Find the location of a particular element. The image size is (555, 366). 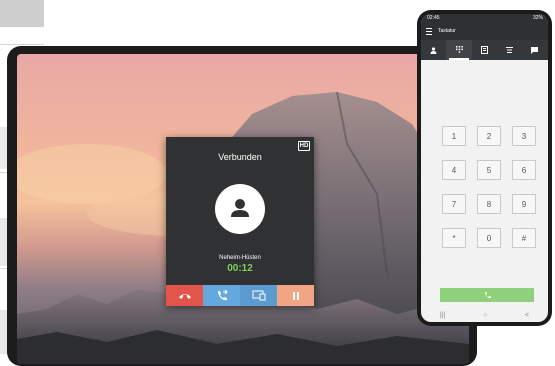

screen-share-button is located at coordinates (258, 295).